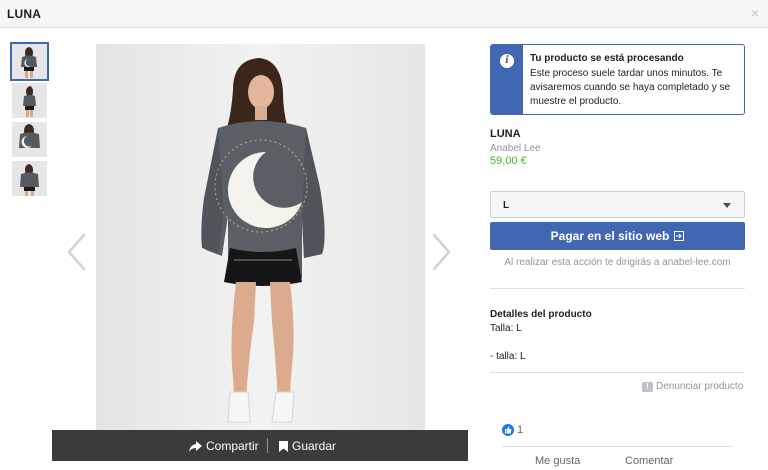 Image resolution: width=768 pixels, height=470 pixels. What do you see at coordinates (649, 461) in the screenshot?
I see `comment-button: Comentar` at bounding box center [649, 461].